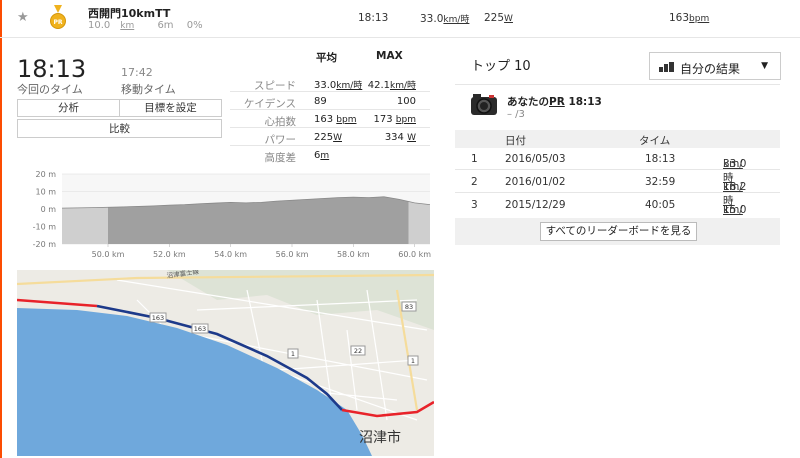  I want to click on stats-row-speed: スピード 33.0km/時 42.1km/時, so click(330, 83).